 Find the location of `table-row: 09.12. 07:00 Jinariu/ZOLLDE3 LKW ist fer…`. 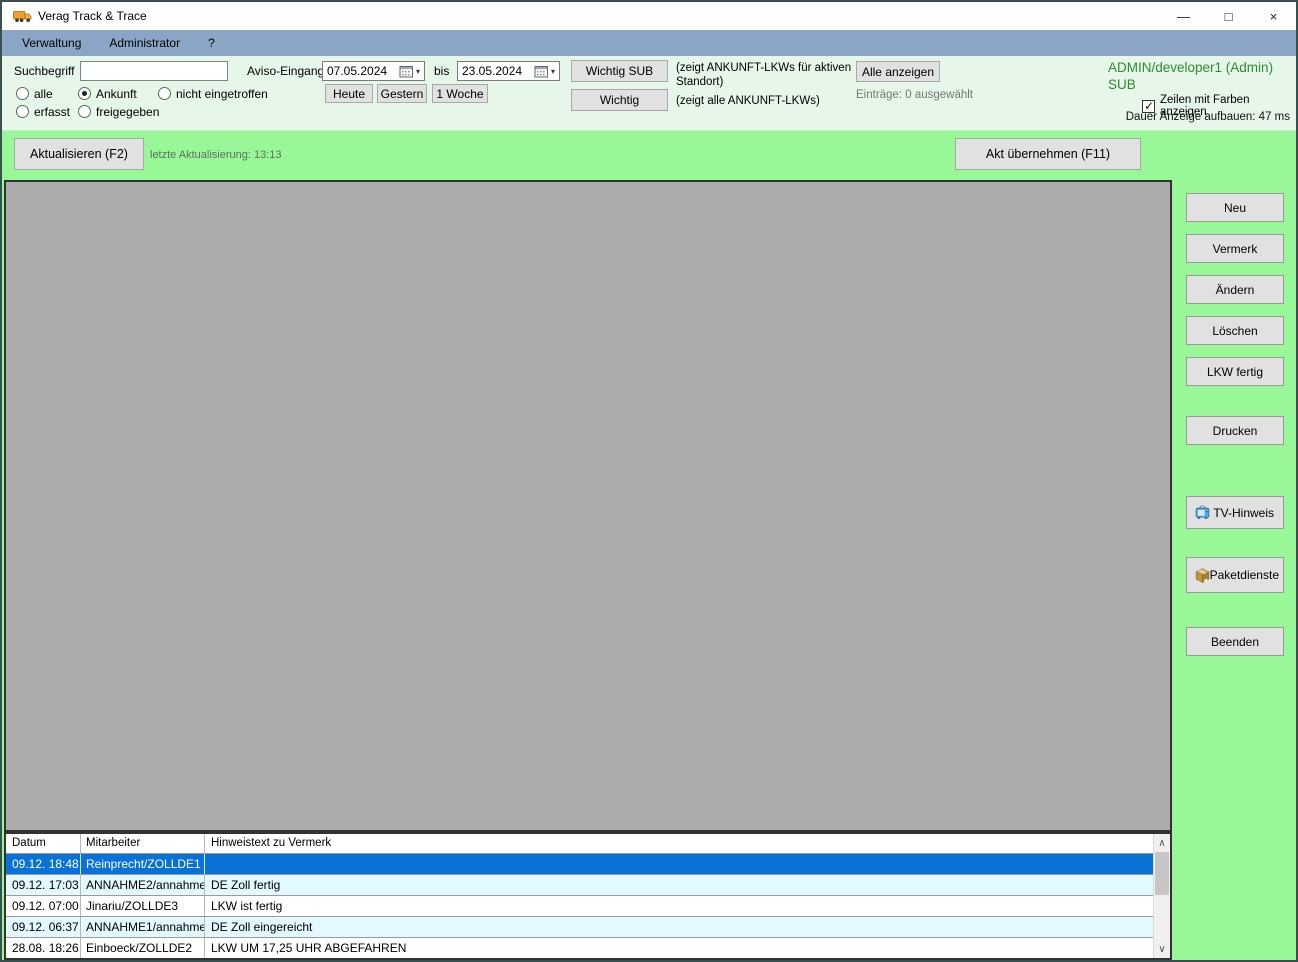

table-row: 09.12. 07:00 Jinariu/ZOLLDE3 LKW ist fer… is located at coordinates (579, 905).